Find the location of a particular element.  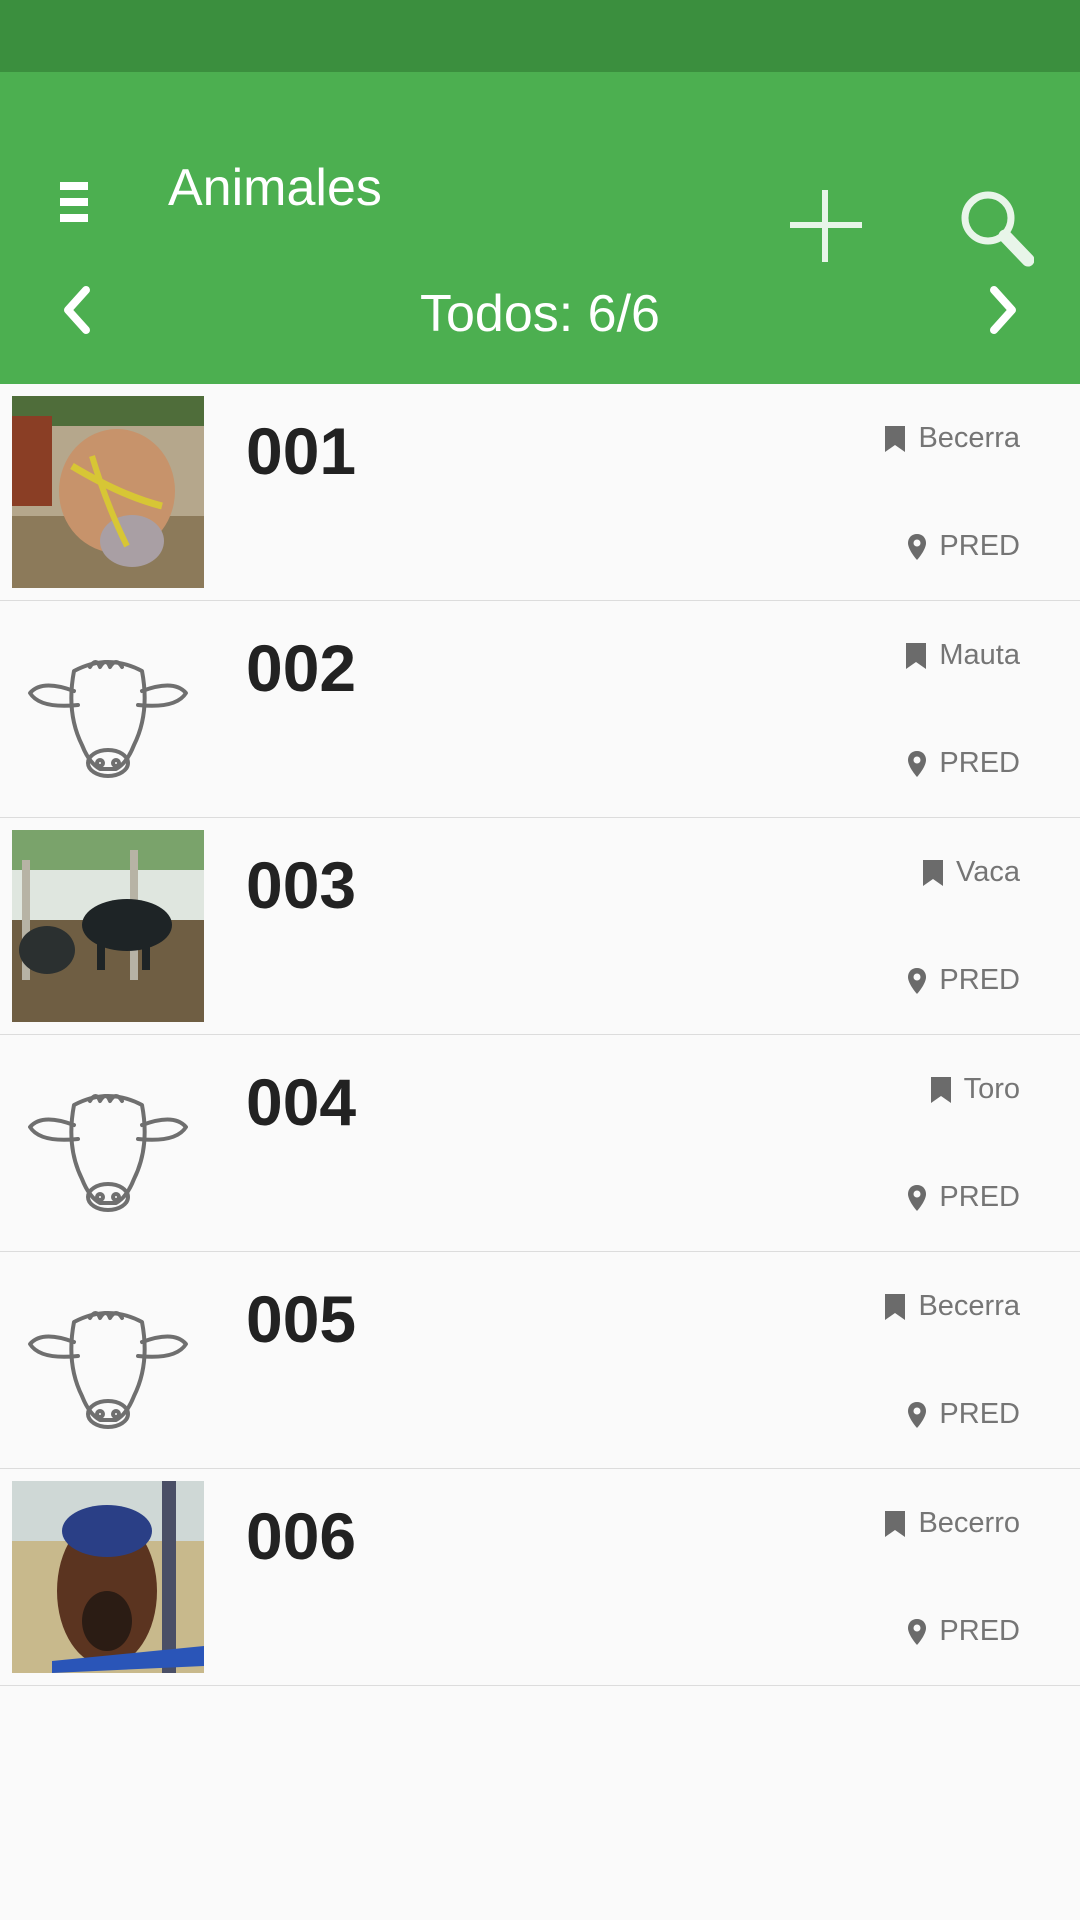

animal-category: Becerro is located at coordinates (952, 1523).